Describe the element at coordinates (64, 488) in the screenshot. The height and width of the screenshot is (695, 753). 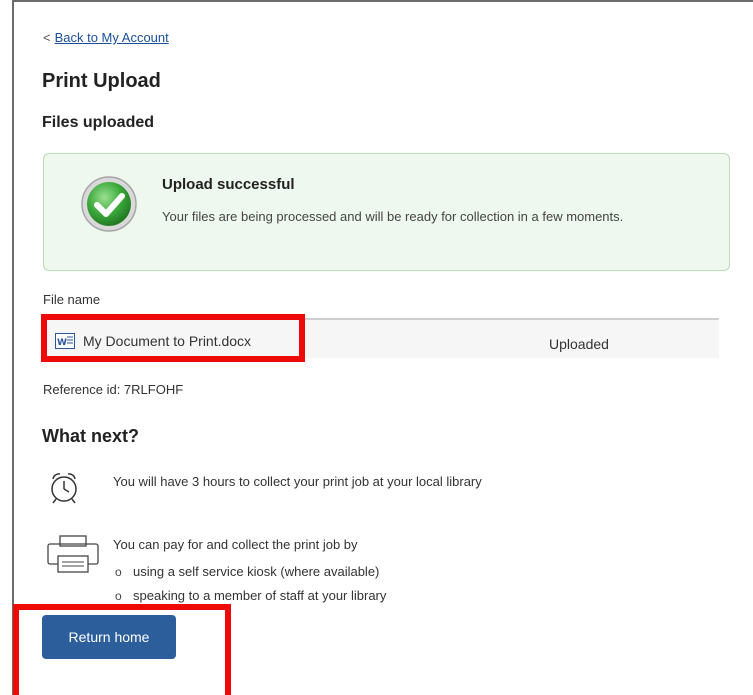
I see `alarm-clock-icon` at that location.